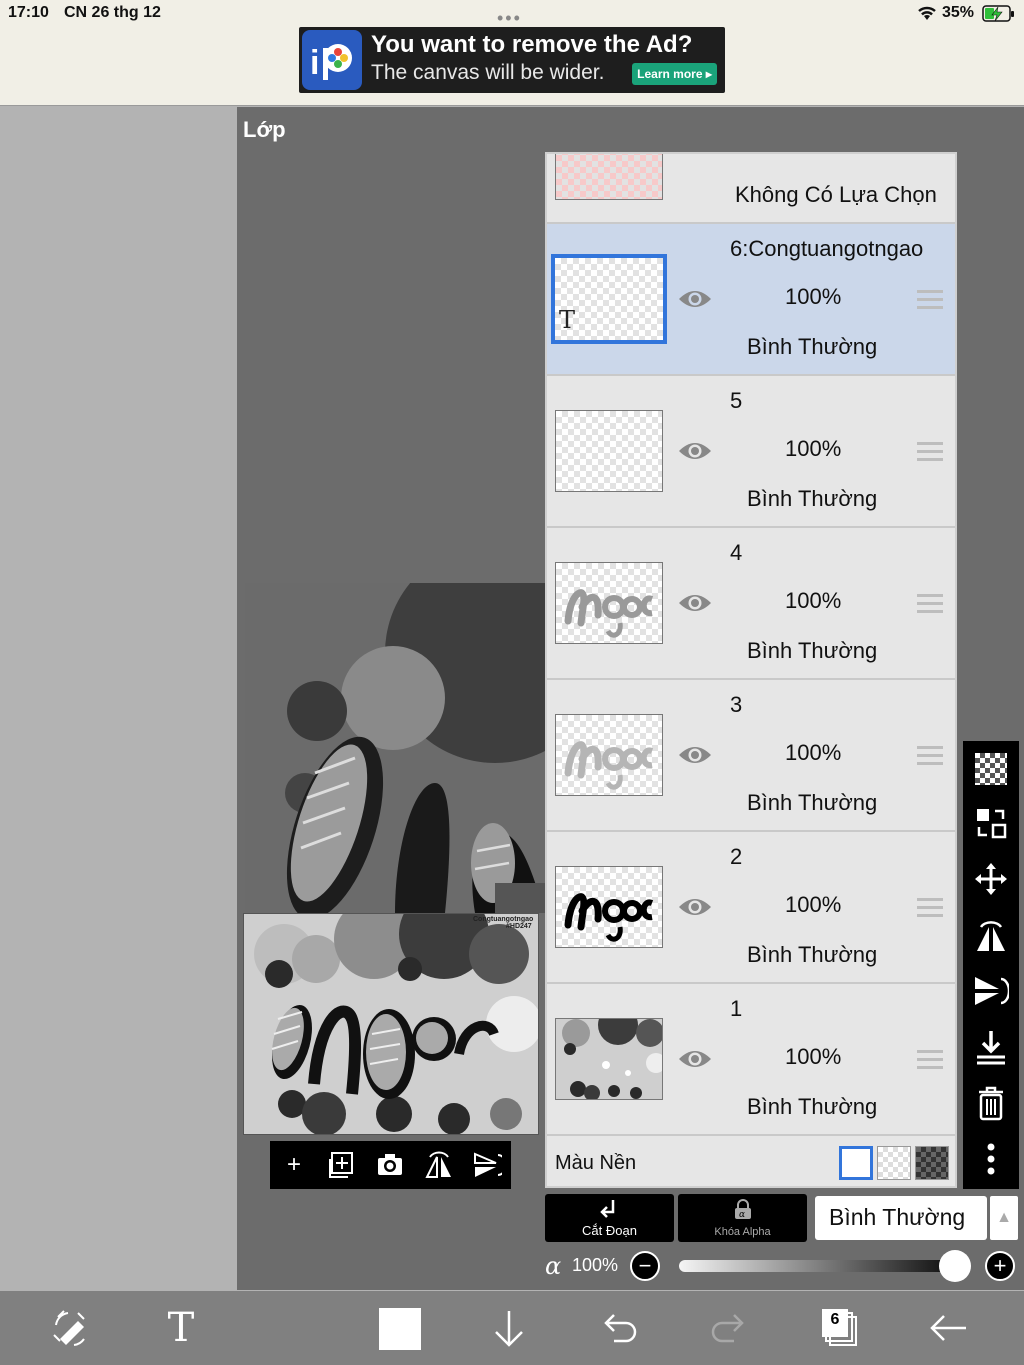 Image resolution: width=1024 pixels, height=1365 pixels. I want to click on watermark-line-1: Congtuangotngao, so click(503, 919).